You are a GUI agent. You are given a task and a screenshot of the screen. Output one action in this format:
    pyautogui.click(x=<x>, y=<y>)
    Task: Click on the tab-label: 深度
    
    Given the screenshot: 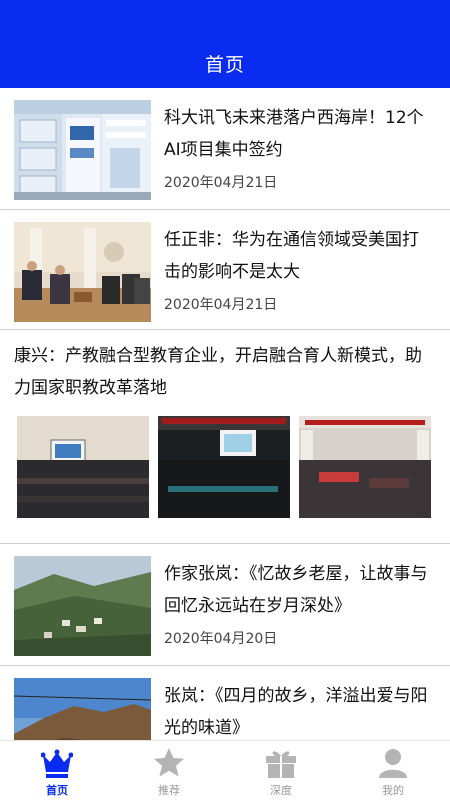 What is the action you would take?
    pyautogui.click(x=281, y=790)
    